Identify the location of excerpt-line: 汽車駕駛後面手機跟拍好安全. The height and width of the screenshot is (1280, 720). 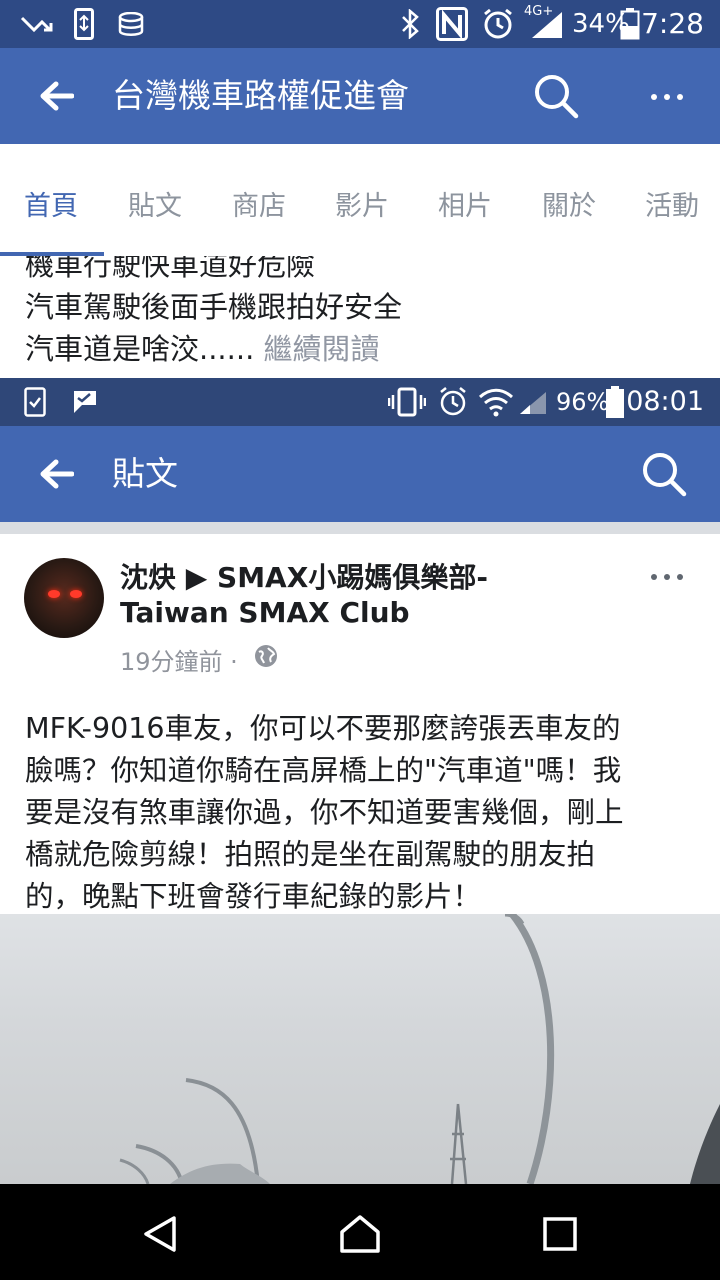
(214, 307).